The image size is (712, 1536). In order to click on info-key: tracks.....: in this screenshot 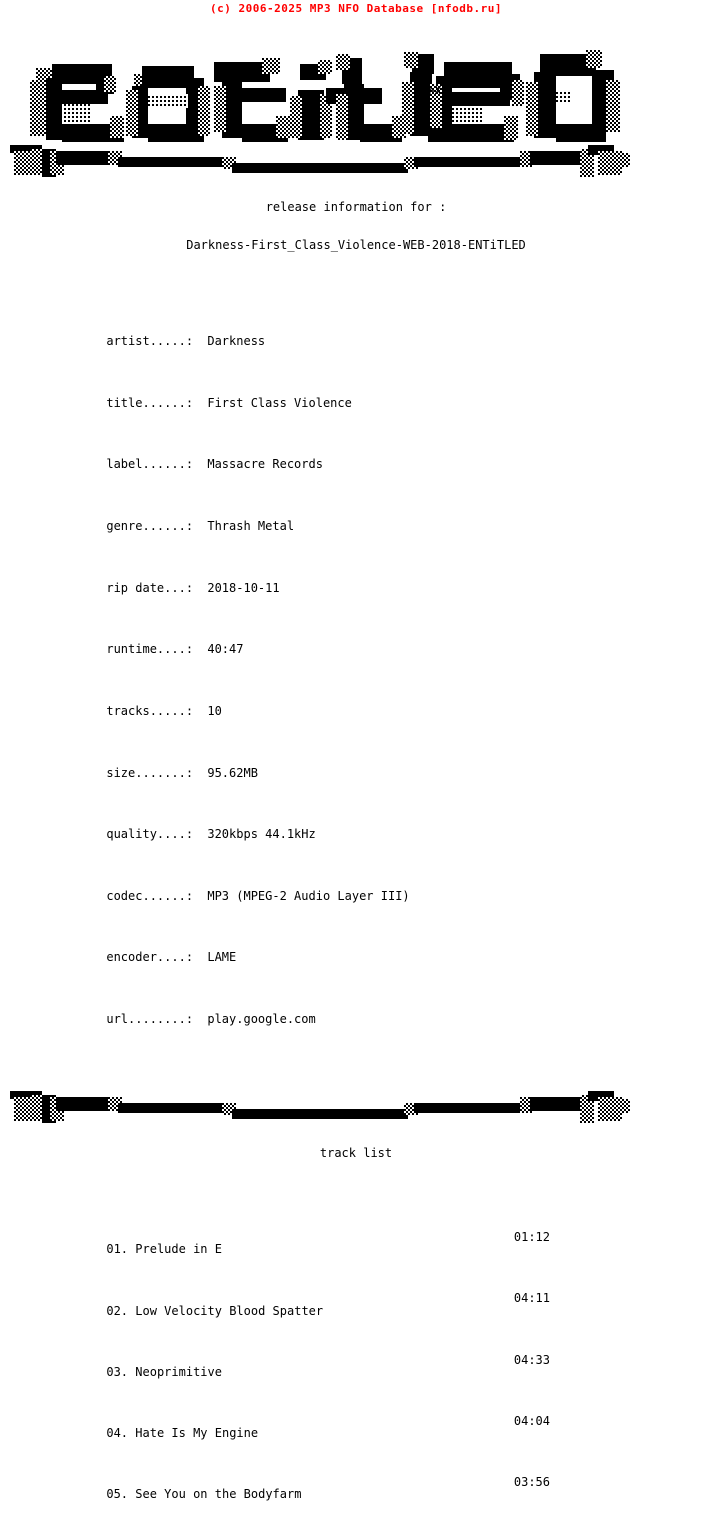, I will do `click(150, 710)`.